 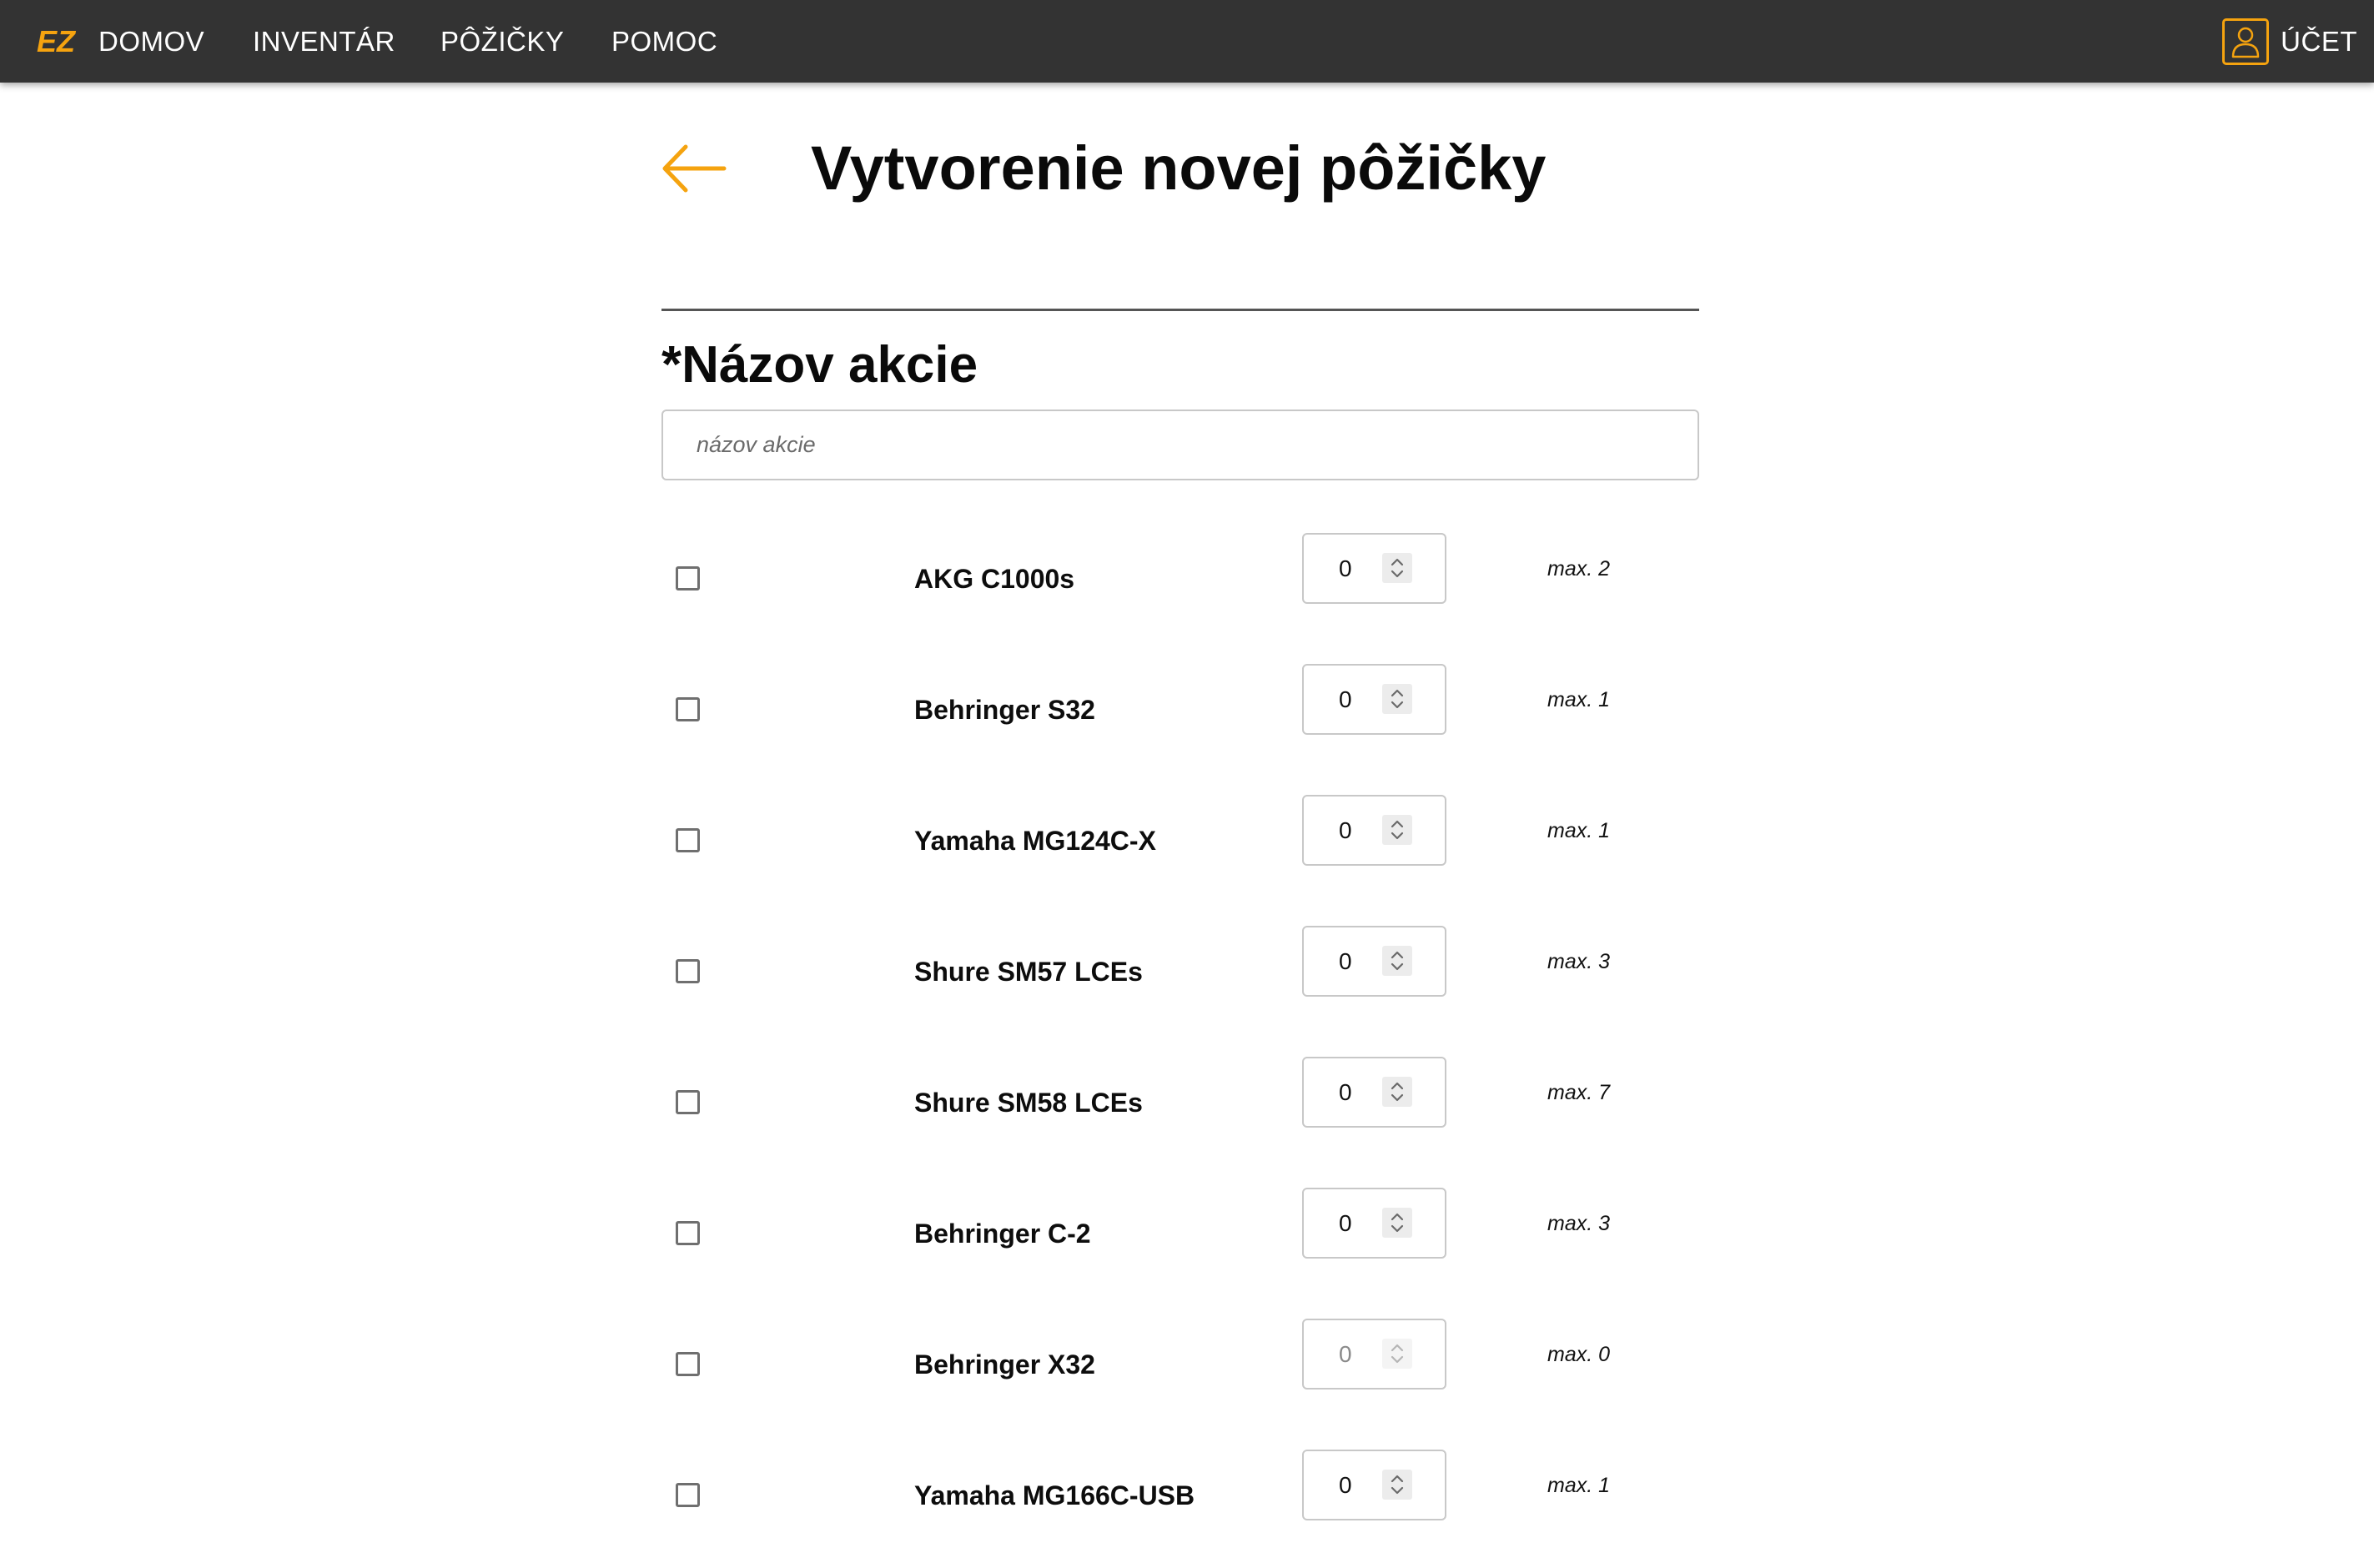 I want to click on item-row: AKG C1000s 0 max. 2, so click(x=1180, y=585).